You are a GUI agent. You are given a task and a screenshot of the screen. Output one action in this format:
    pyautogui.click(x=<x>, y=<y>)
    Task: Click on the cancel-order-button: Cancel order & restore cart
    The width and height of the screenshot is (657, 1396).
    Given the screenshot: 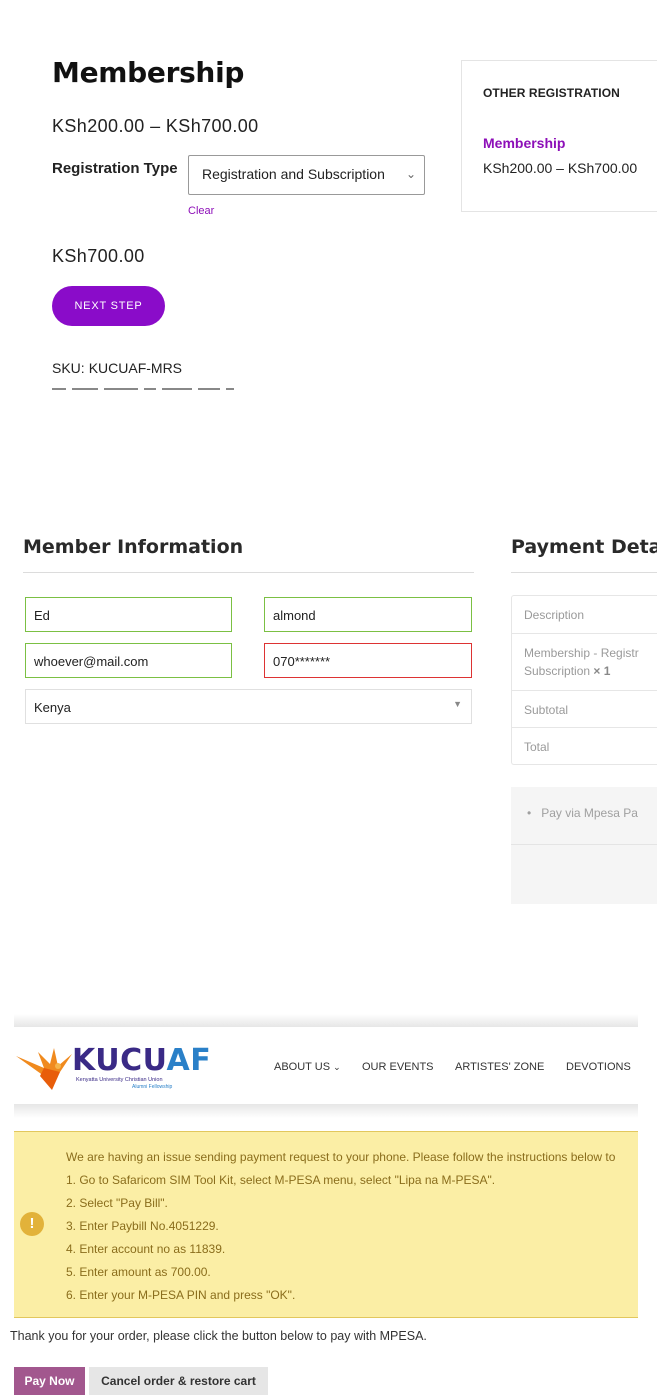 What is the action you would take?
    pyautogui.click(x=178, y=1381)
    